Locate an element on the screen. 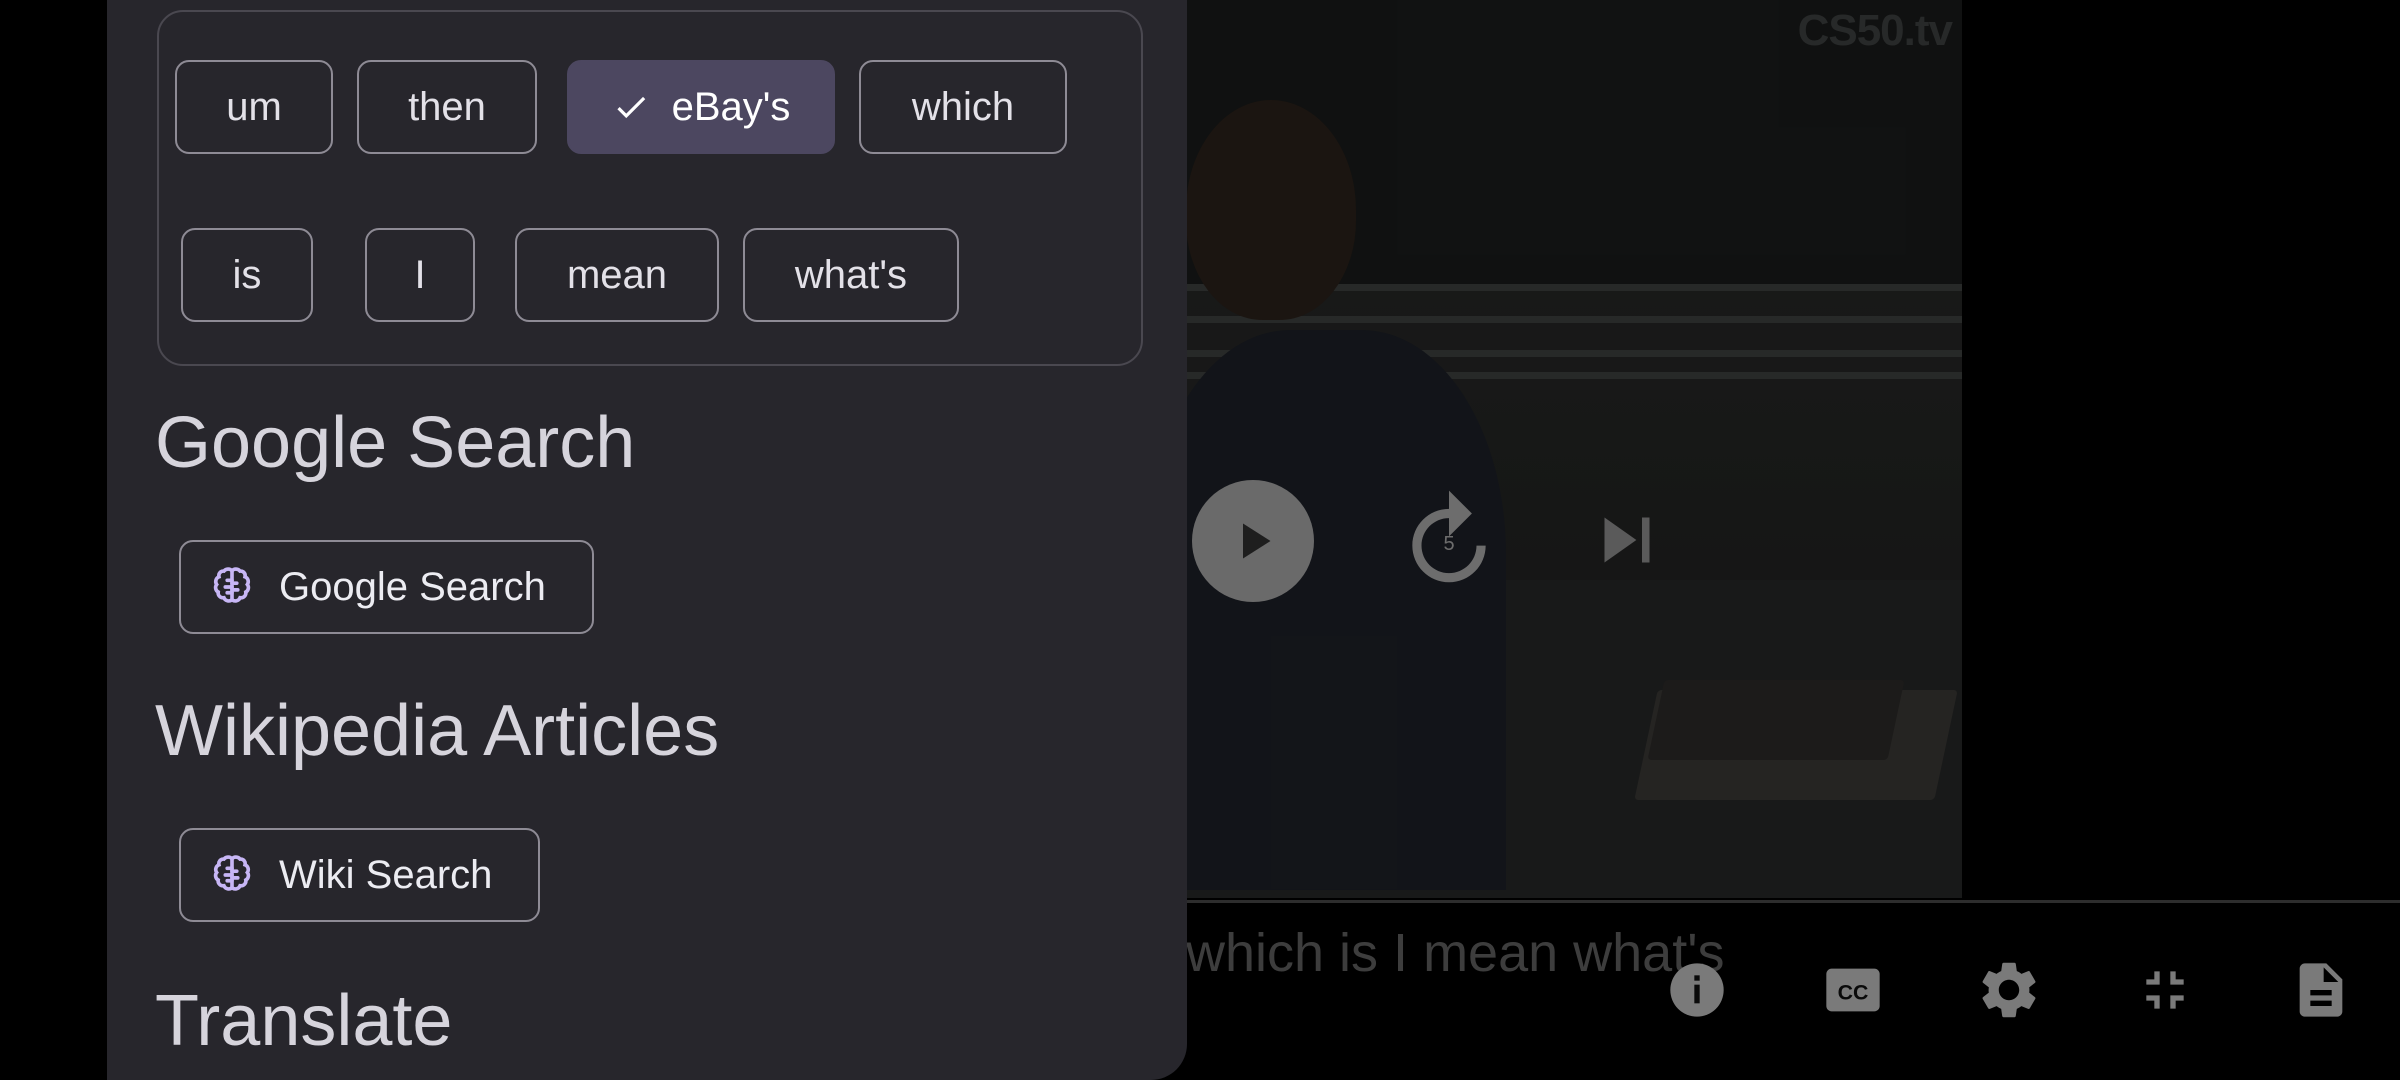 The height and width of the screenshot is (1080, 2400). word-chip-i: I is located at coordinates (420, 275).